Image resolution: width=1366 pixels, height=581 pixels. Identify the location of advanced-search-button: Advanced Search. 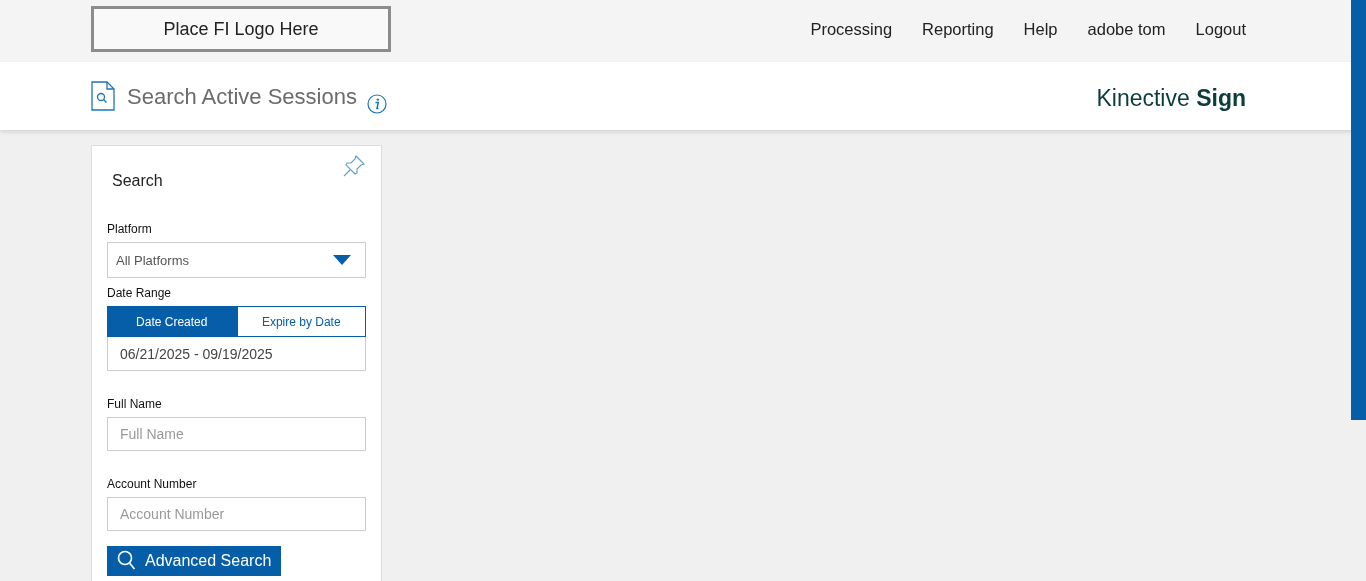
(194, 561).